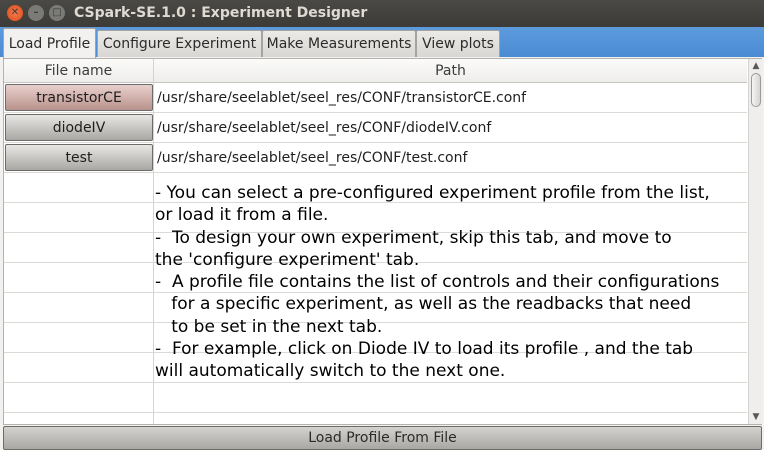 This screenshot has width=764, height=450. I want to click on file-name-cell: diodeIV, so click(79, 128).